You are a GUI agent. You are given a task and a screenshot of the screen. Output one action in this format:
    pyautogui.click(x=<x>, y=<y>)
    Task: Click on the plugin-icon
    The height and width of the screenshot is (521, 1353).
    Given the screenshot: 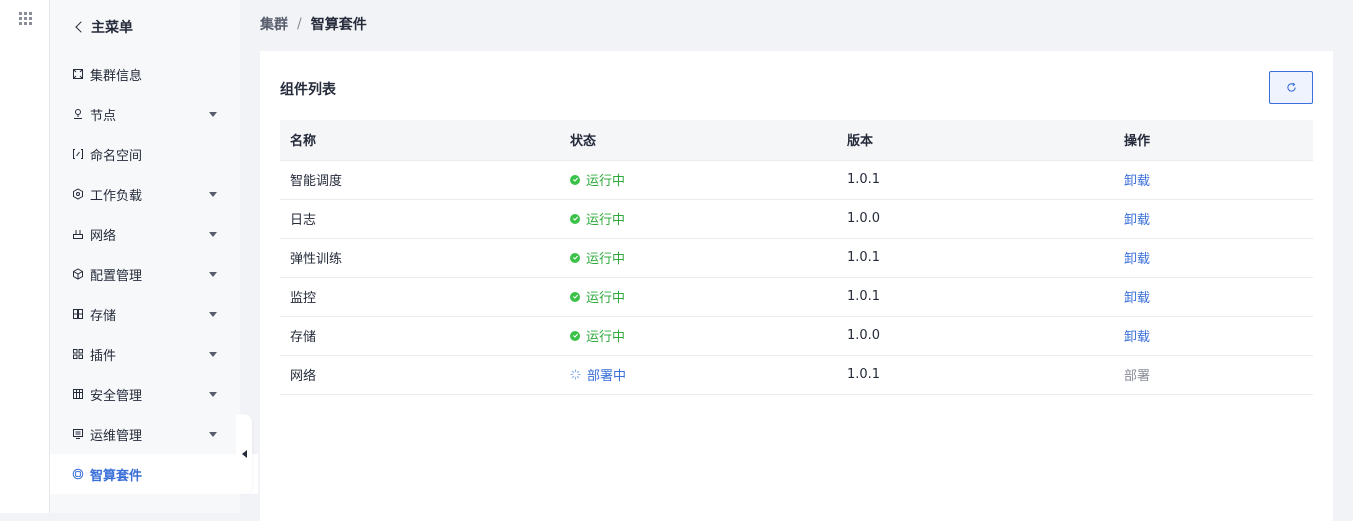 What is the action you would take?
    pyautogui.click(x=78, y=354)
    